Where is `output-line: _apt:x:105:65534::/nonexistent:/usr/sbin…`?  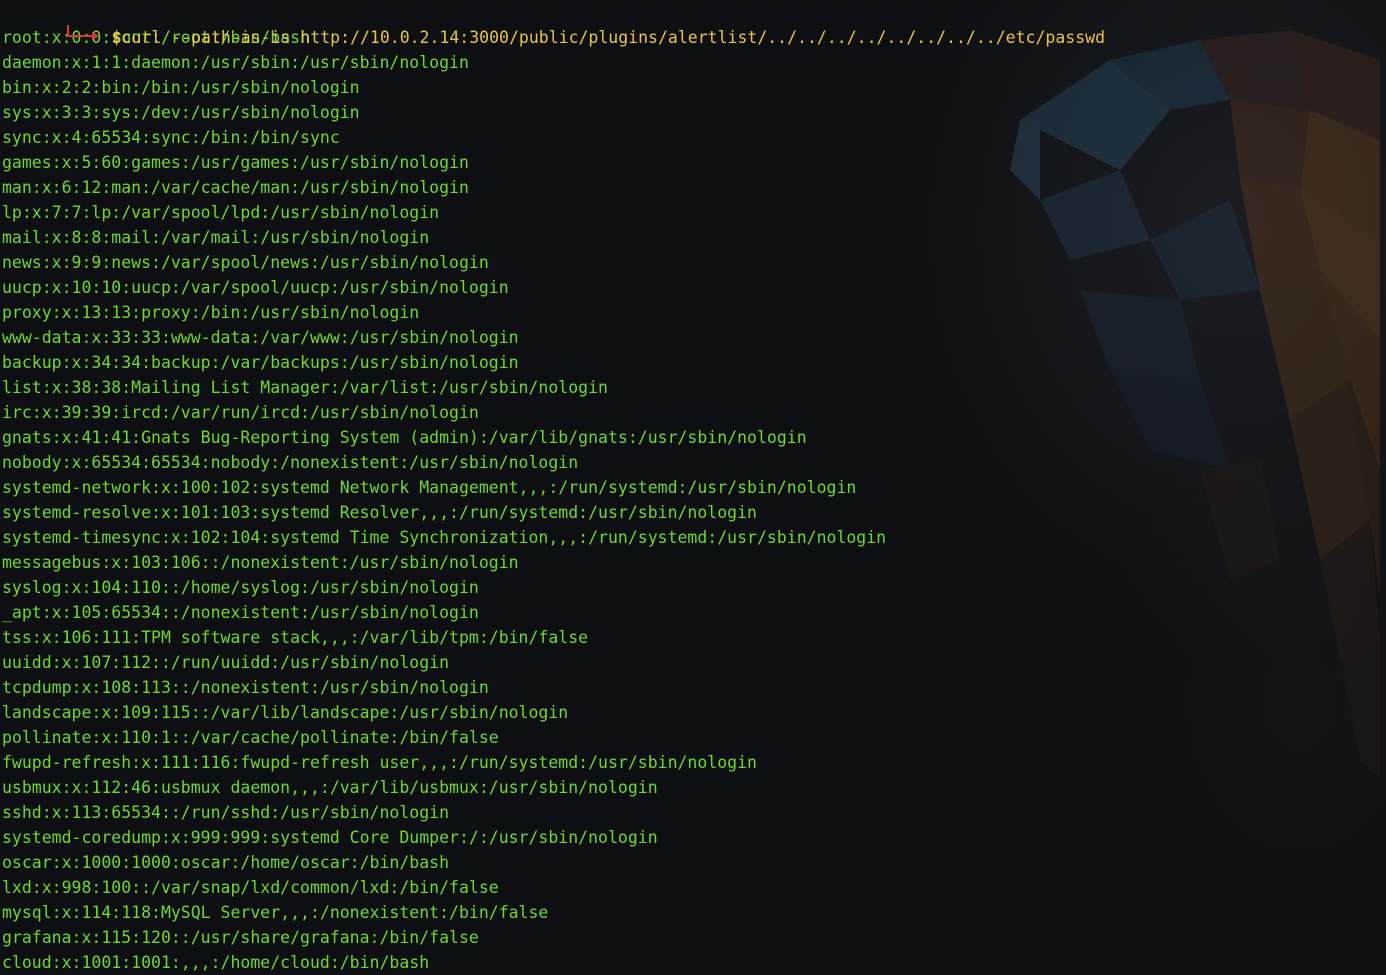
output-line: _apt:x:105:65534::/nonexistent:/usr/sbin… is located at coordinates (240, 612).